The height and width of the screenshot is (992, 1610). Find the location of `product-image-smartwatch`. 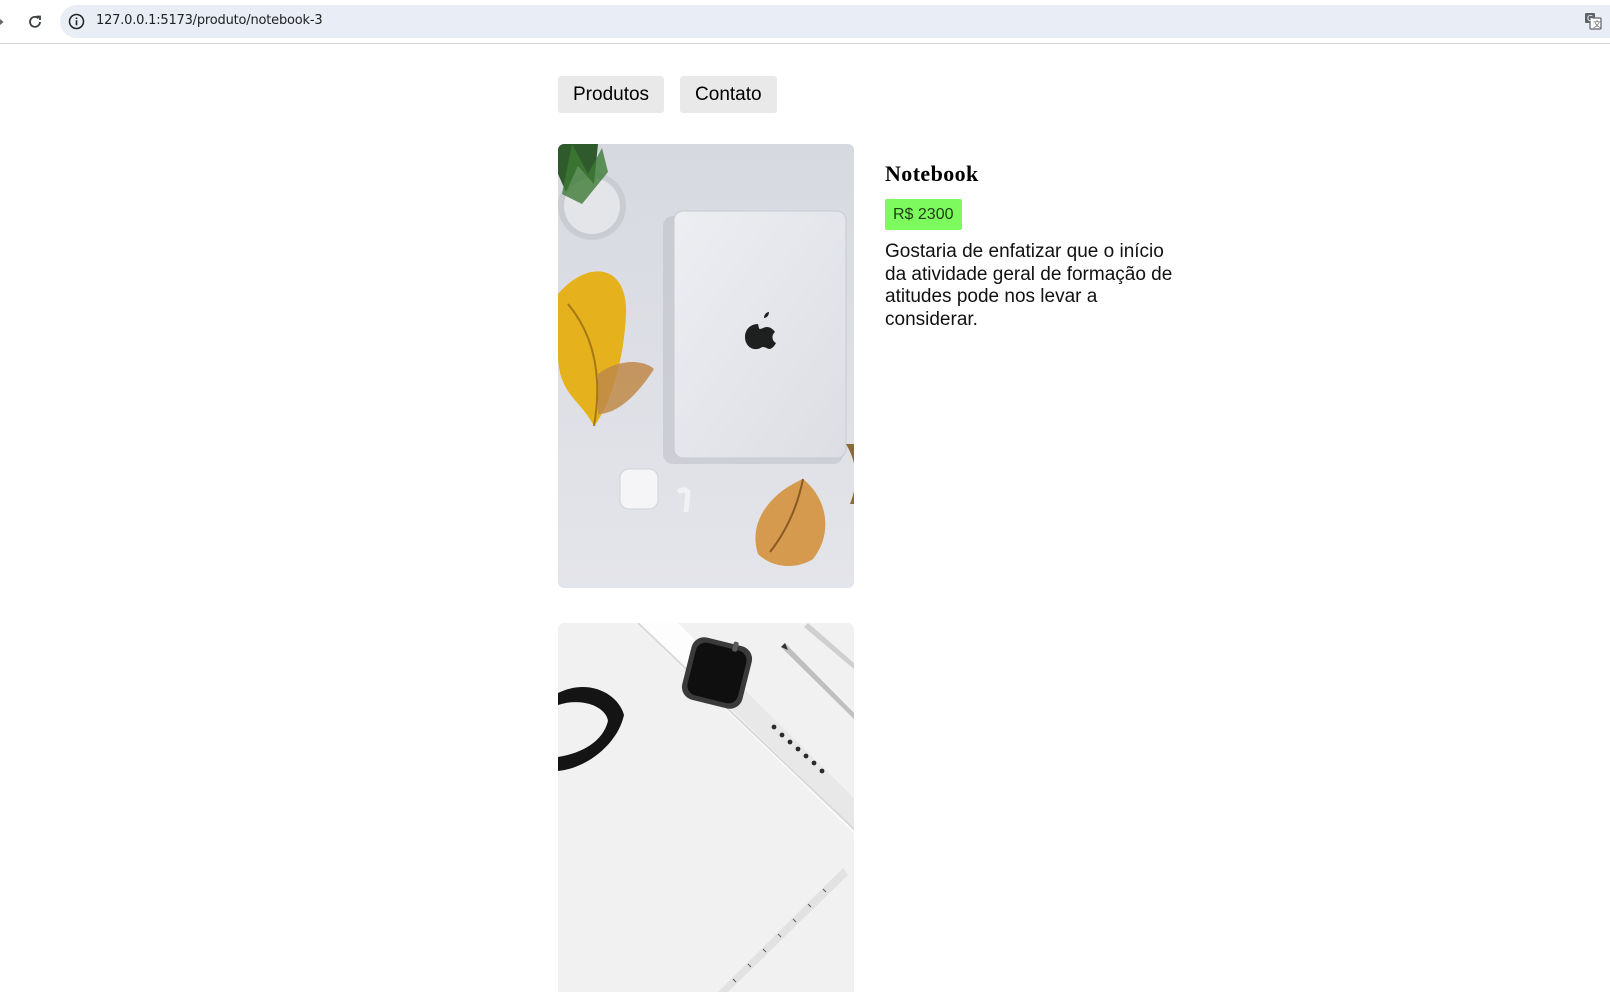

product-image-smartwatch is located at coordinates (706, 807).